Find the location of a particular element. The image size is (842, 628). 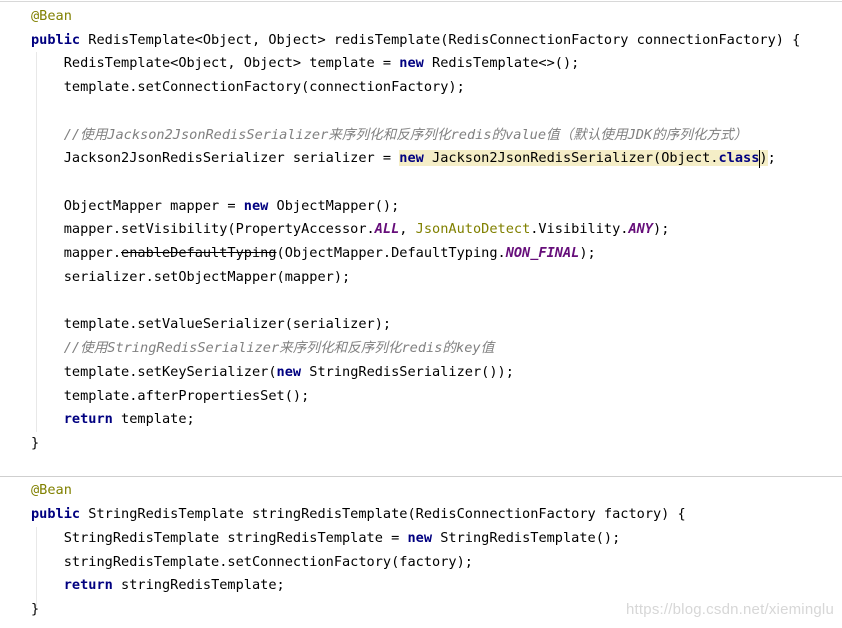

text-cursor is located at coordinates (759, 159).